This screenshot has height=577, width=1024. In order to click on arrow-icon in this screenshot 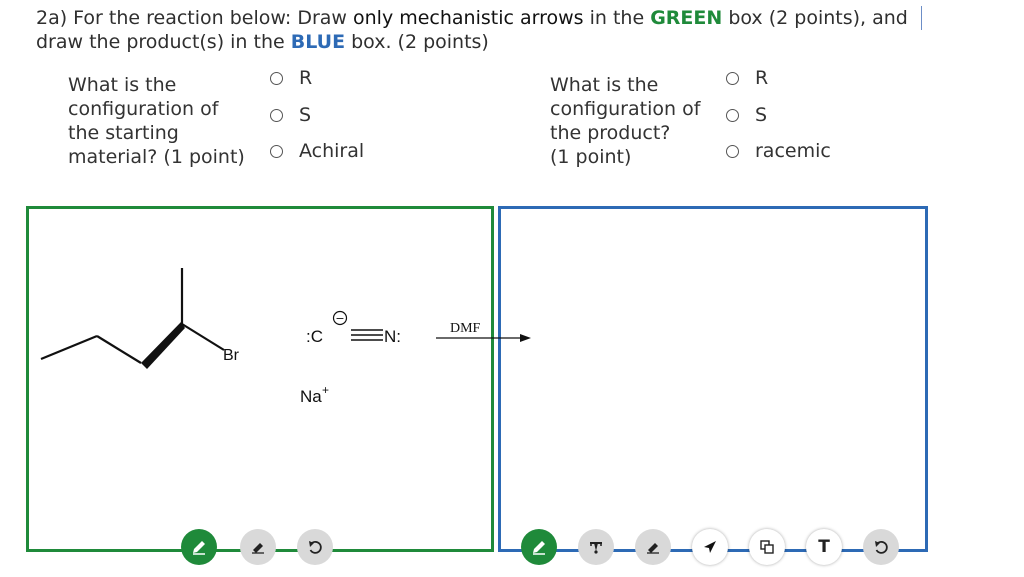, I will do `click(710, 547)`.